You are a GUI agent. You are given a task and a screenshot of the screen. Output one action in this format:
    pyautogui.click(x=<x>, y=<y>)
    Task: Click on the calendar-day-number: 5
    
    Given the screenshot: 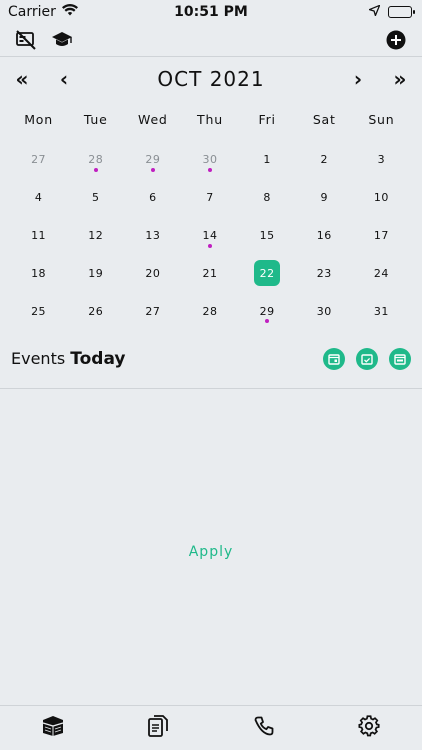 What is the action you would take?
    pyautogui.click(x=95, y=198)
    